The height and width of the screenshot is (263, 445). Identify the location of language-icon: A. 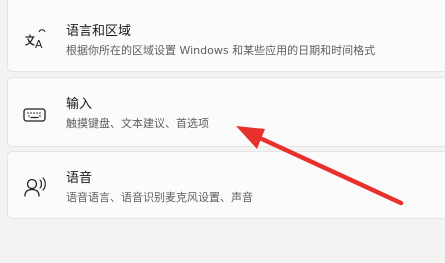
(35, 38).